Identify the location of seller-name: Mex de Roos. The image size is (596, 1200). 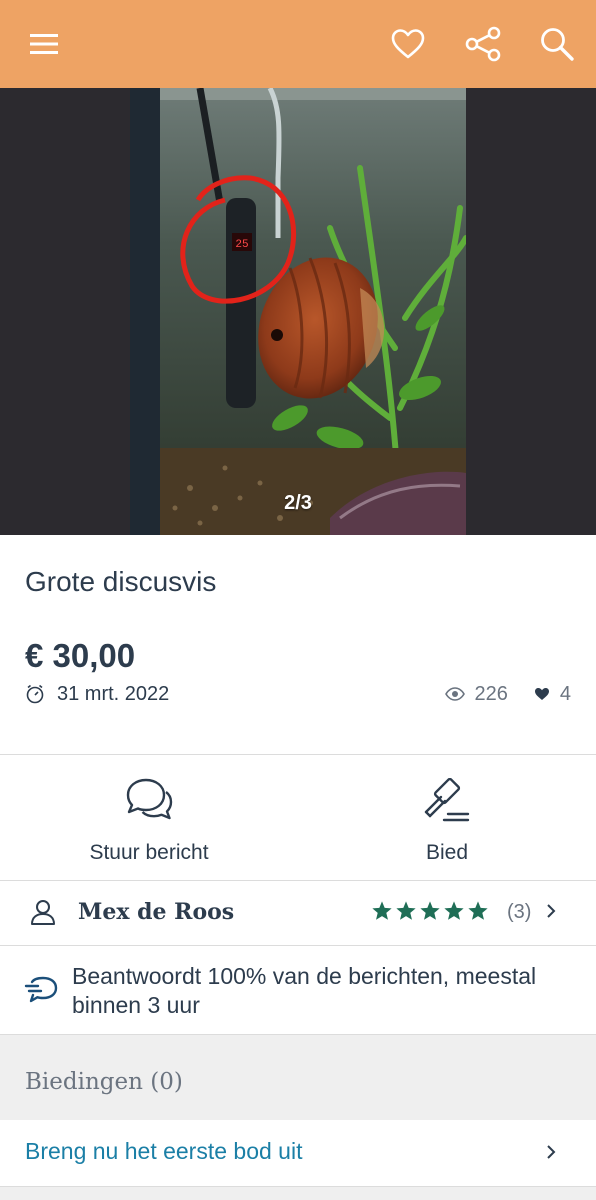
(156, 912).